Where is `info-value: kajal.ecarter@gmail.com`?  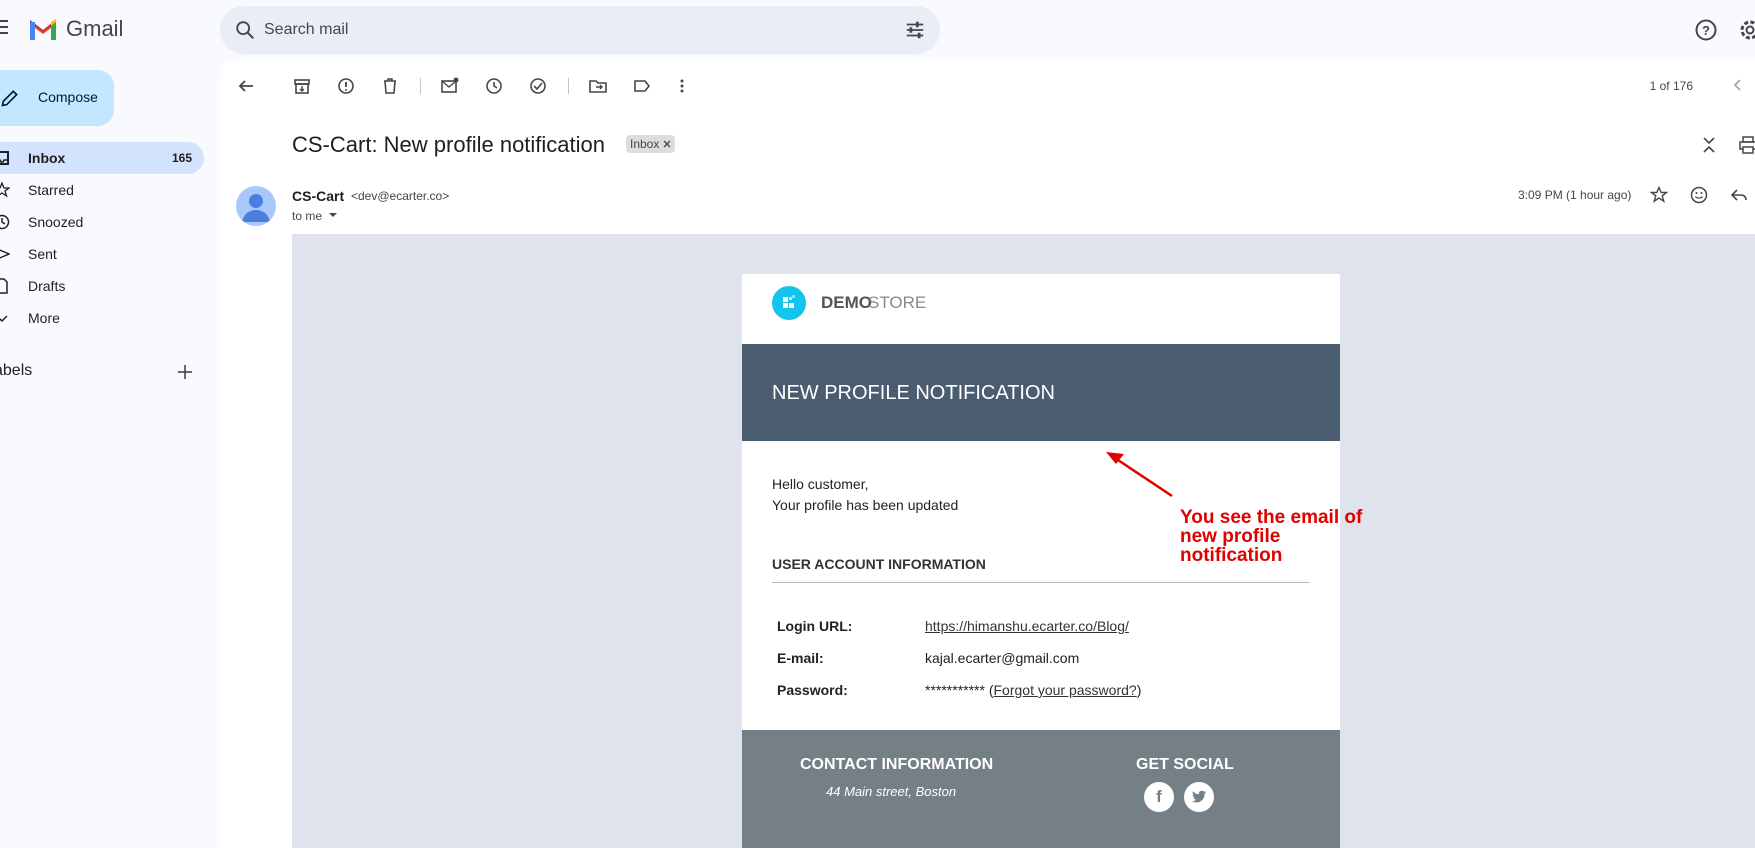
info-value: kajal.ecarter@gmail.com is located at coordinates (1002, 658).